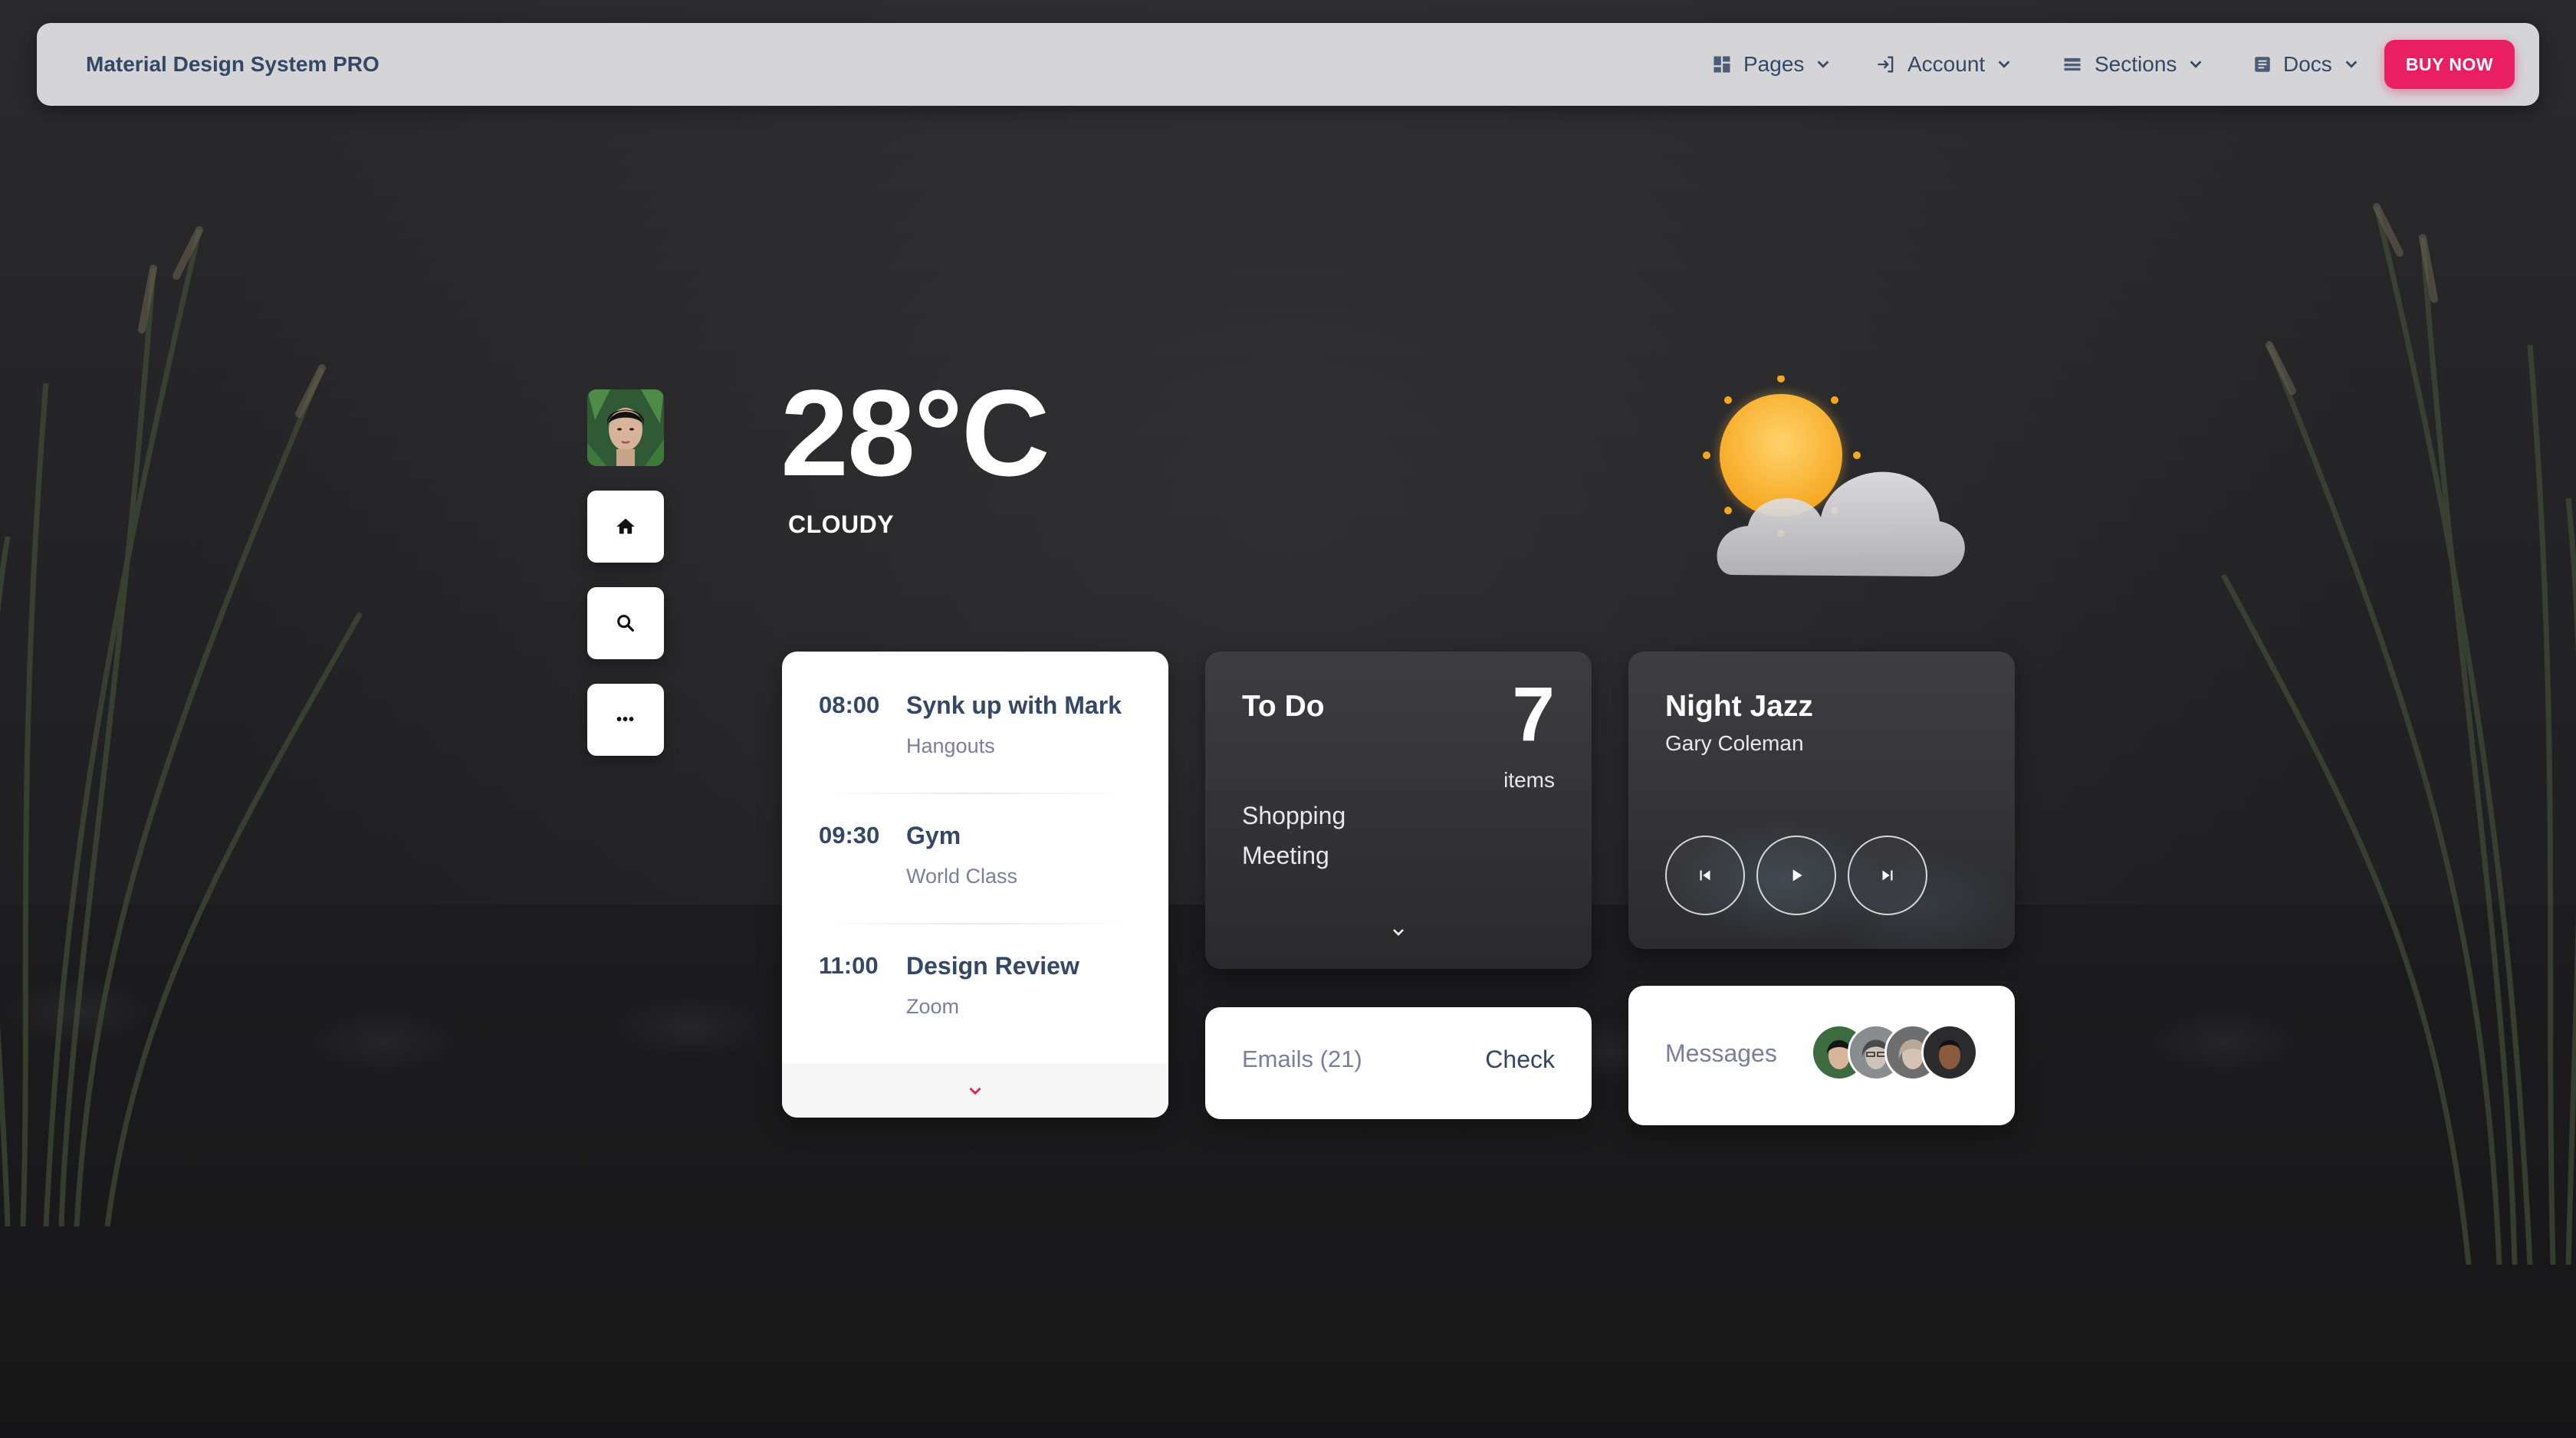  I want to click on schedule-subtitle: Hangouts, so click(951, 745).